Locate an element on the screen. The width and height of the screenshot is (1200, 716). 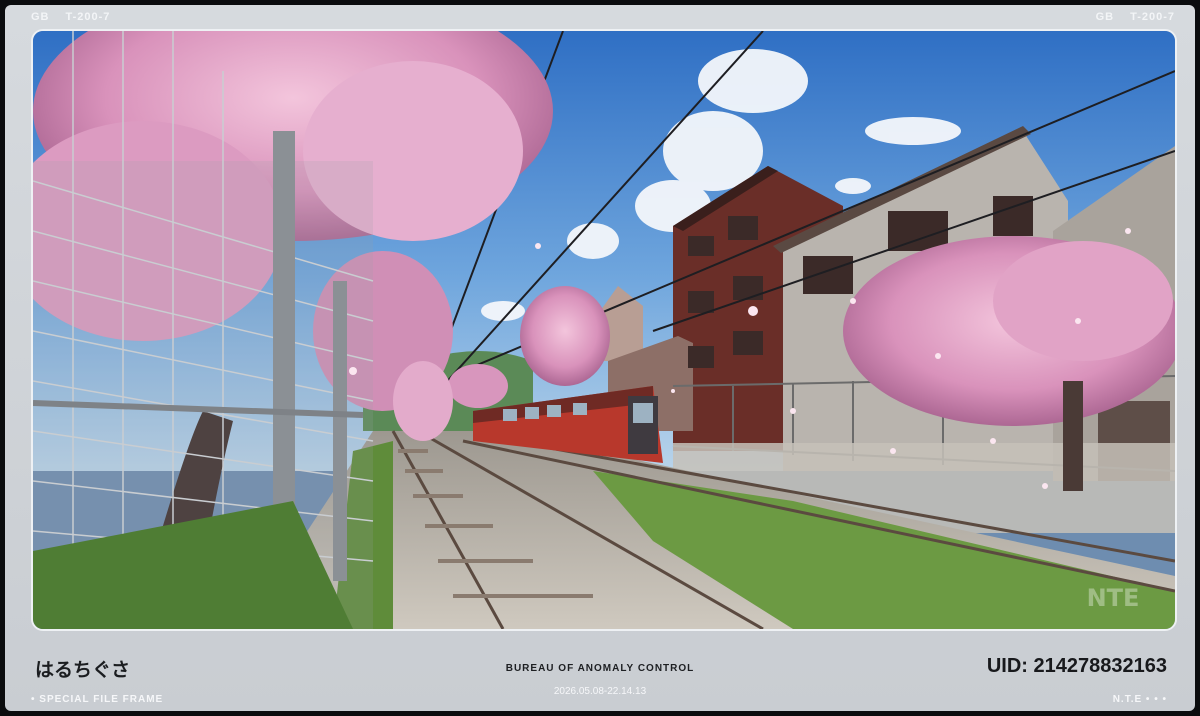
uid-label: UID: 214278832163 is located at coordinates (1076, 666).